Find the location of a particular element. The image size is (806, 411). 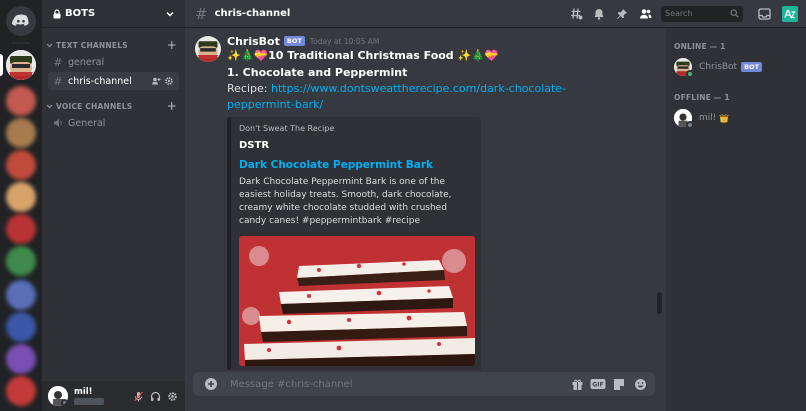

member-list-button is located at coordinates (645, 14).